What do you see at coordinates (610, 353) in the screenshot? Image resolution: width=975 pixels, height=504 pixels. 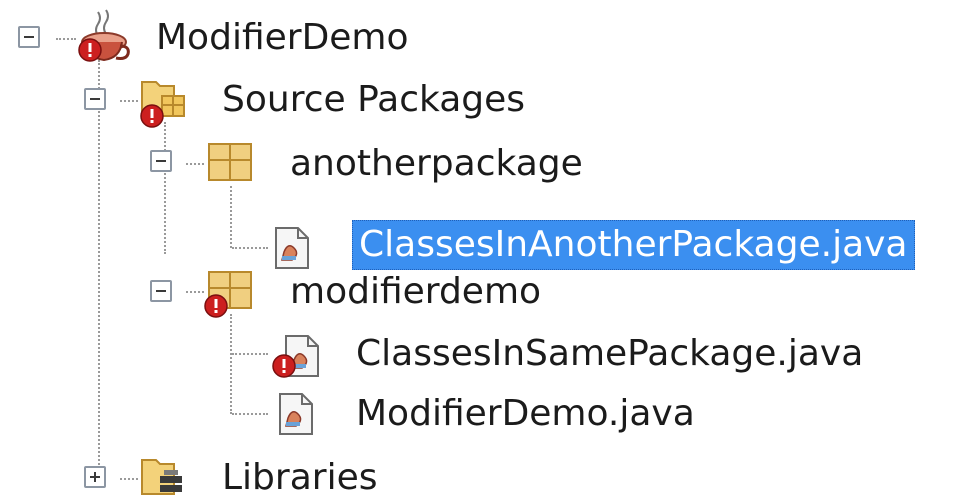 I see `classes-in-same-package-label: ClassesInSamePackage.java` at bounding box center [610, 353].